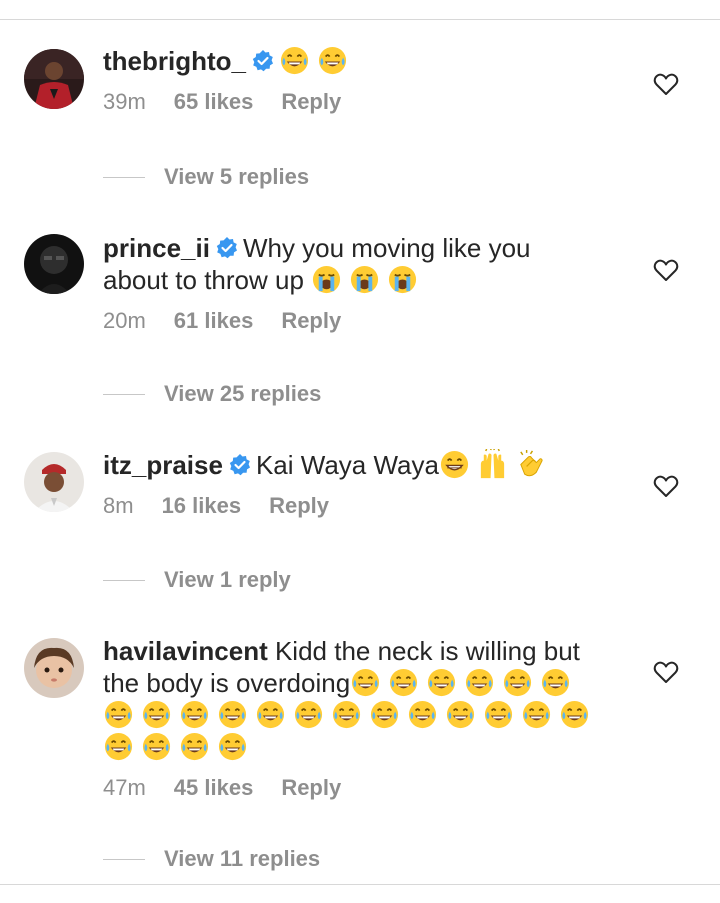 The image size is (720, 903). What do you see at coordinates (236, 177) in the screenshot?
I see `view-replies-label: View 5 replies` at bounding box center [236, 177].